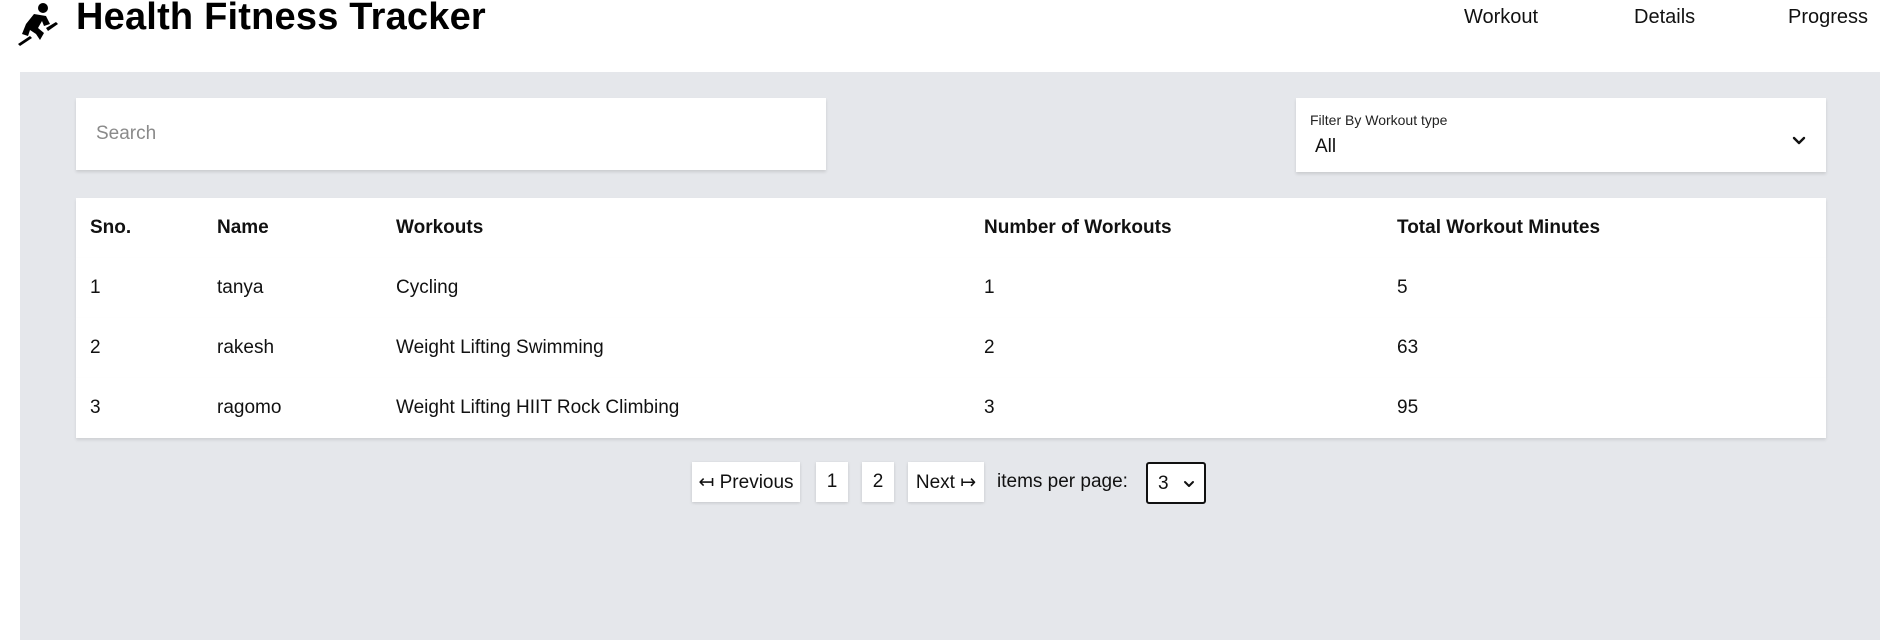  I want to click on filter-selected-value: All, so click(1326, 146).